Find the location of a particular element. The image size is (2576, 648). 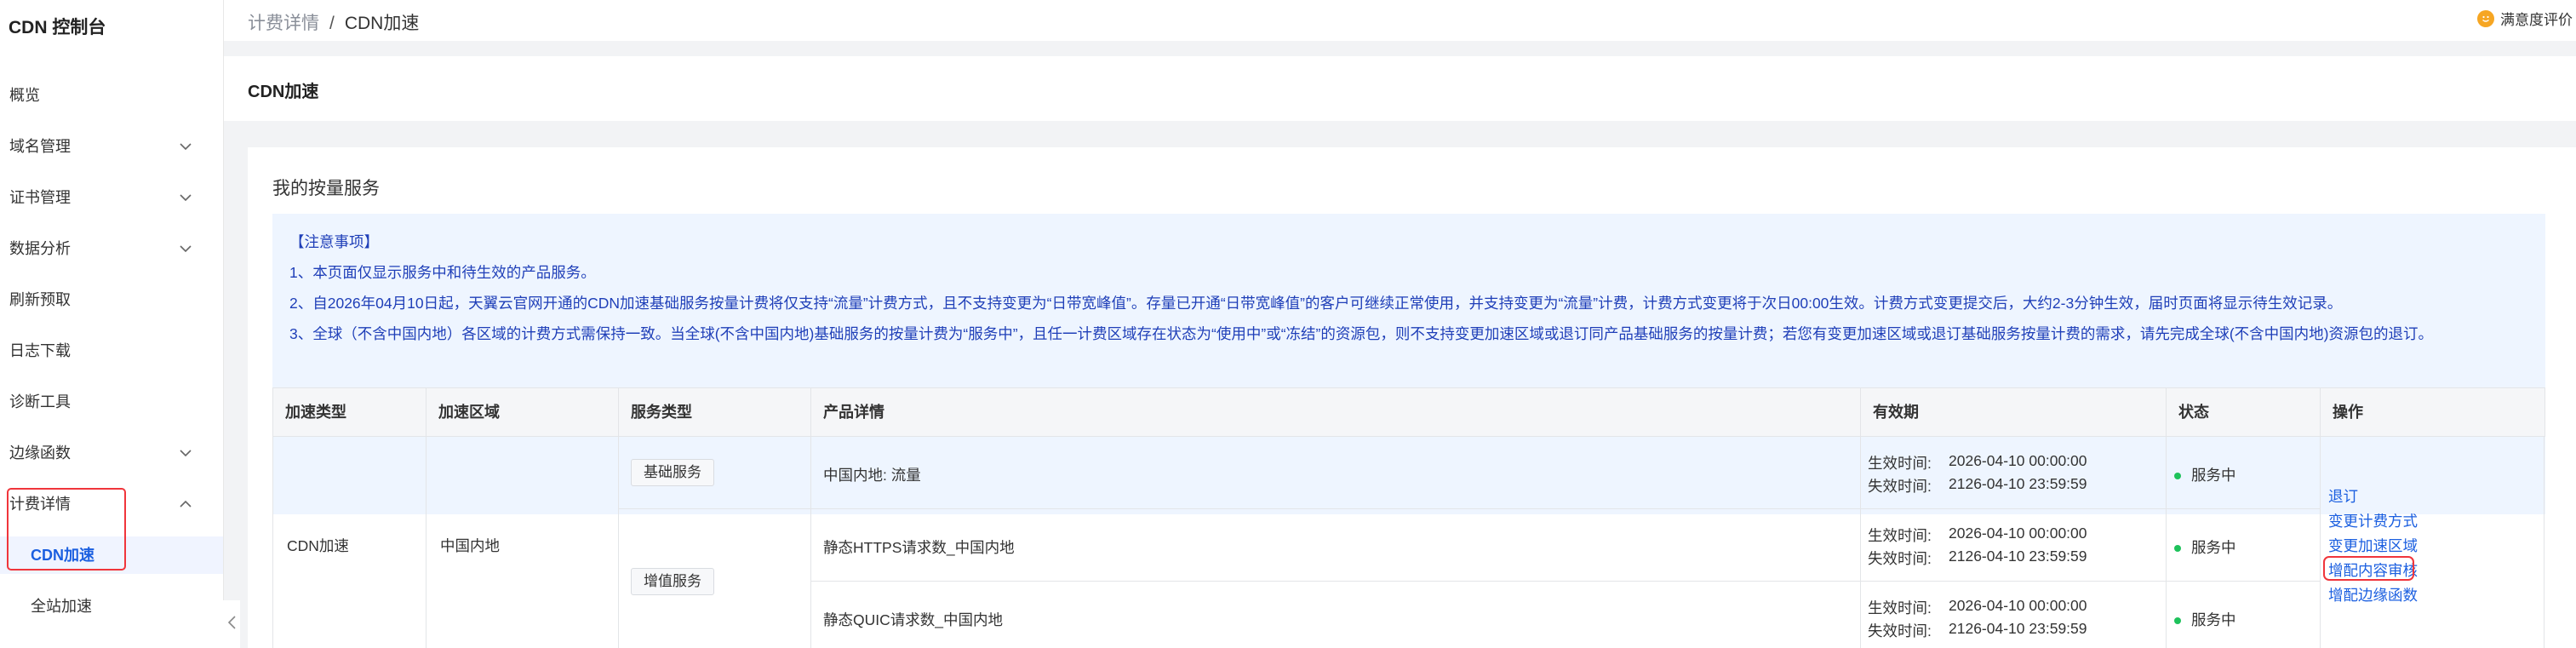

highlight-box-billing is located at coordinates (67, 529).